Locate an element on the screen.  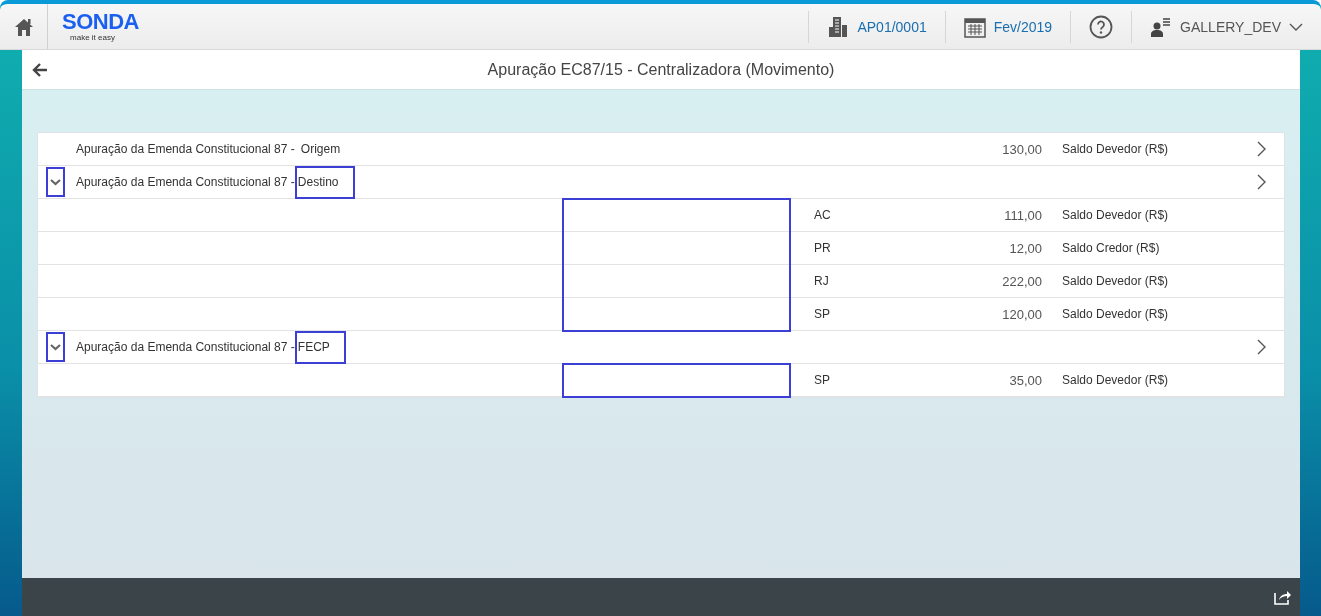
building-icon is located at coordinates (838, 26).